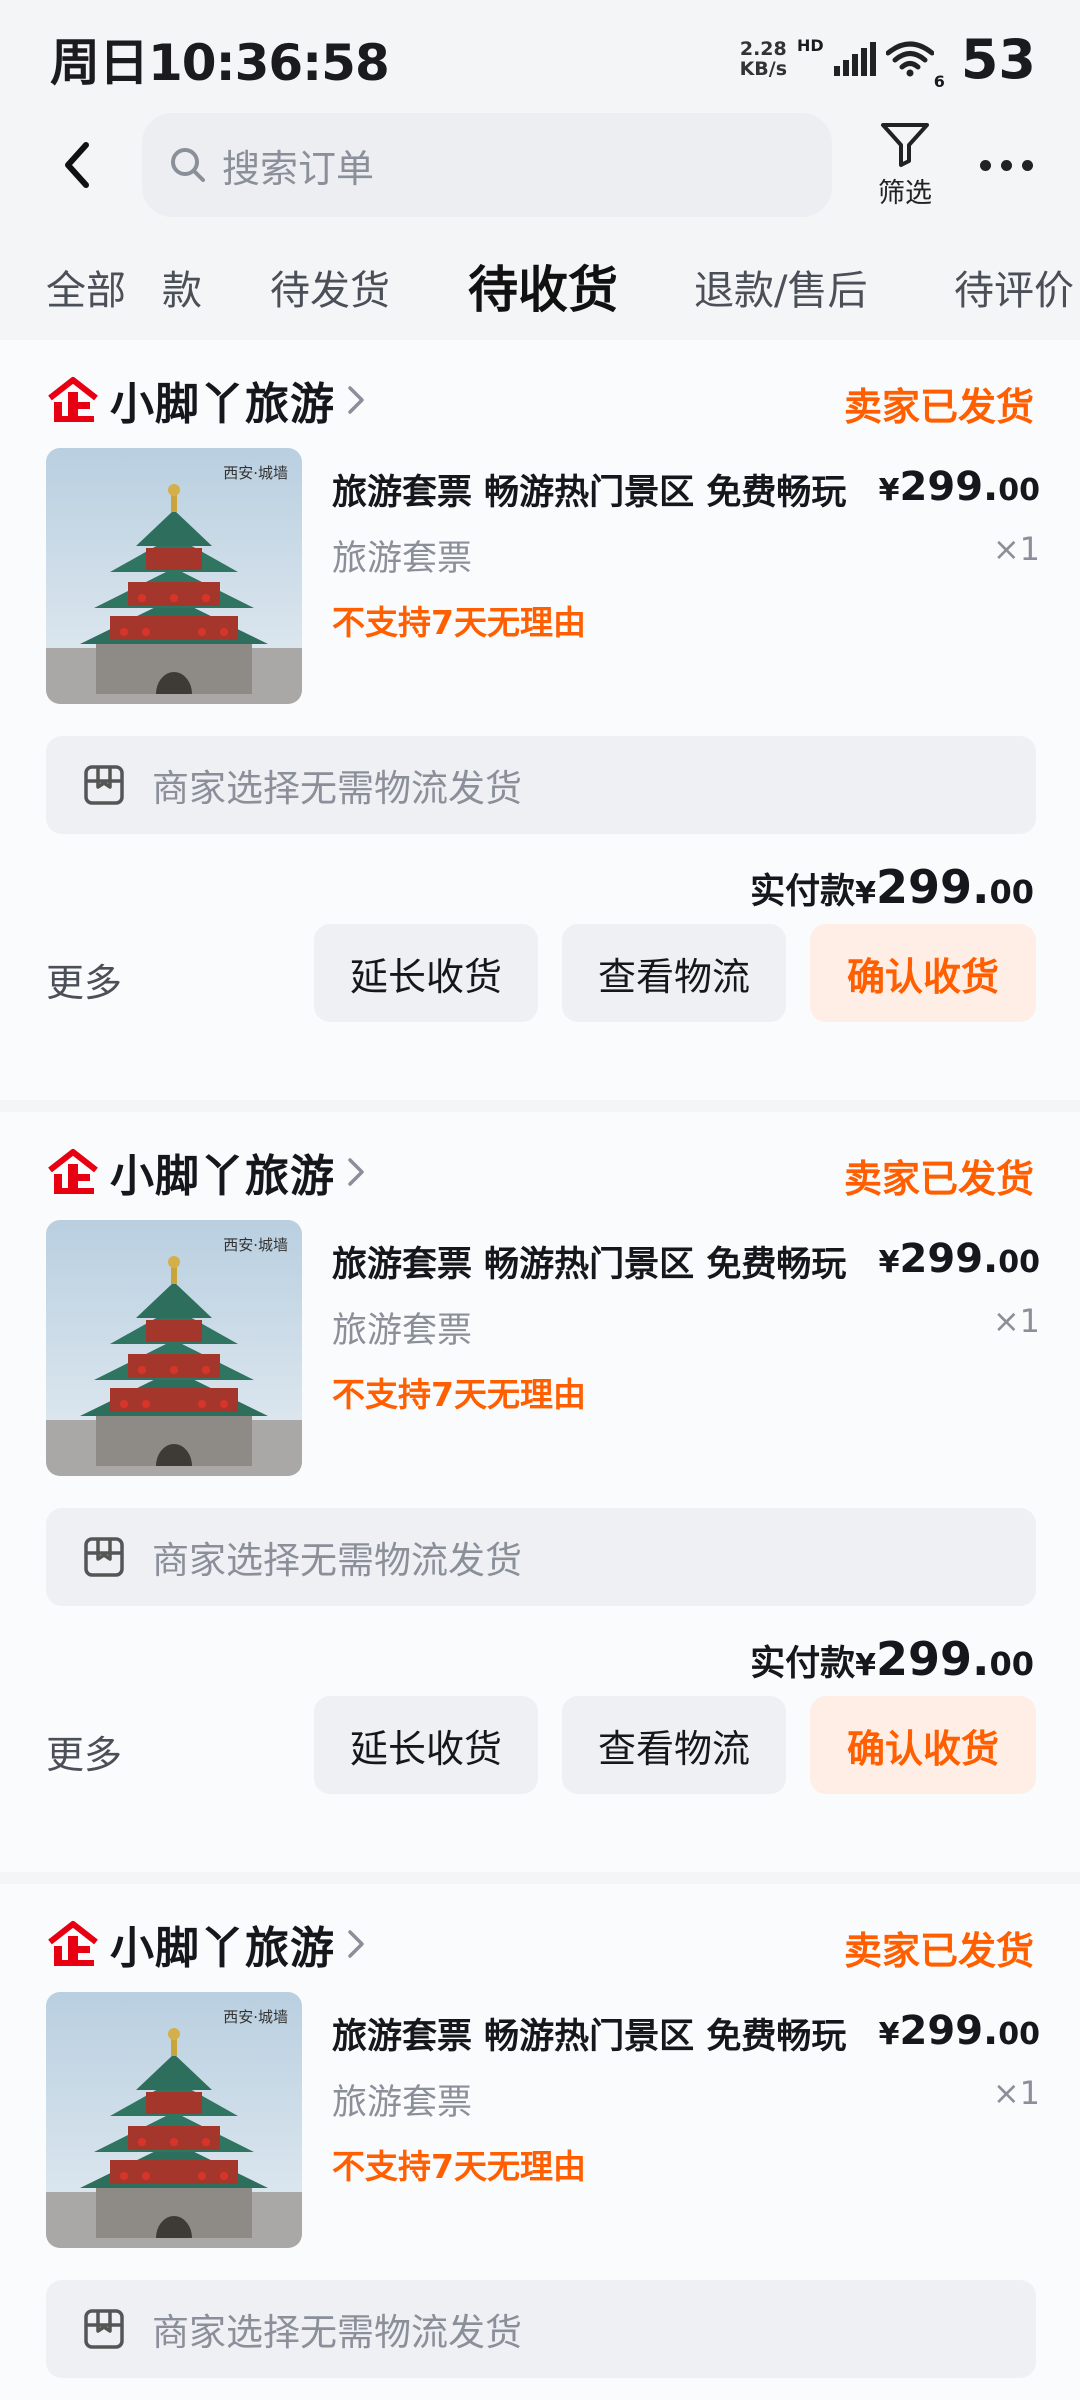 The height and width of the screenshot is (2400, 1080). Describe the element at coordinates (1014, 287) in the screenshot. I see `tab-to-review: 待评价` at that location.